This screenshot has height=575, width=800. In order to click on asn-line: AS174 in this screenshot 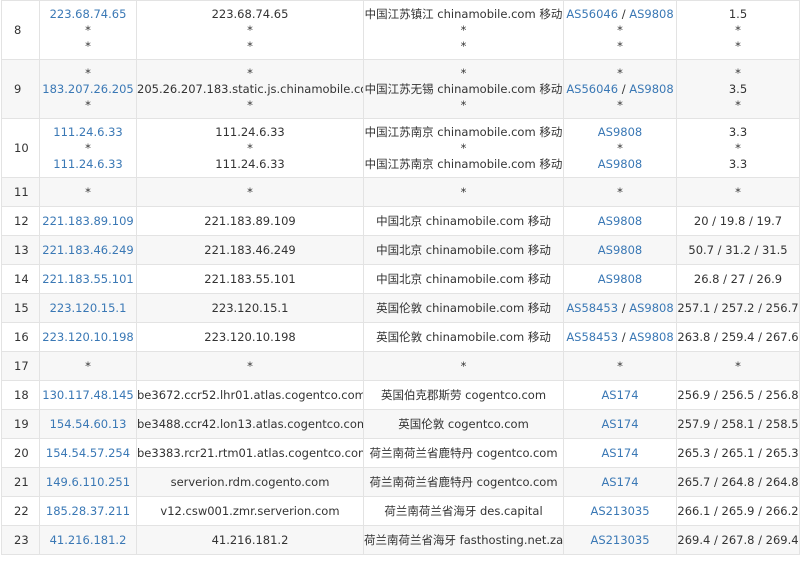, I will do `click(620, 482)`.